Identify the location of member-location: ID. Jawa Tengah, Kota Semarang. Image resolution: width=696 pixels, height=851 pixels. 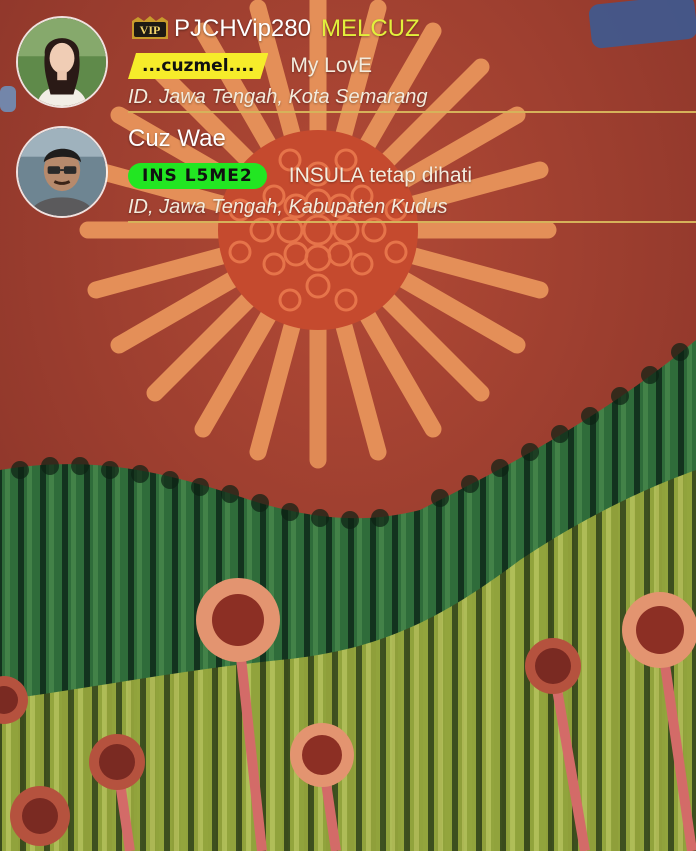
(278, 97).